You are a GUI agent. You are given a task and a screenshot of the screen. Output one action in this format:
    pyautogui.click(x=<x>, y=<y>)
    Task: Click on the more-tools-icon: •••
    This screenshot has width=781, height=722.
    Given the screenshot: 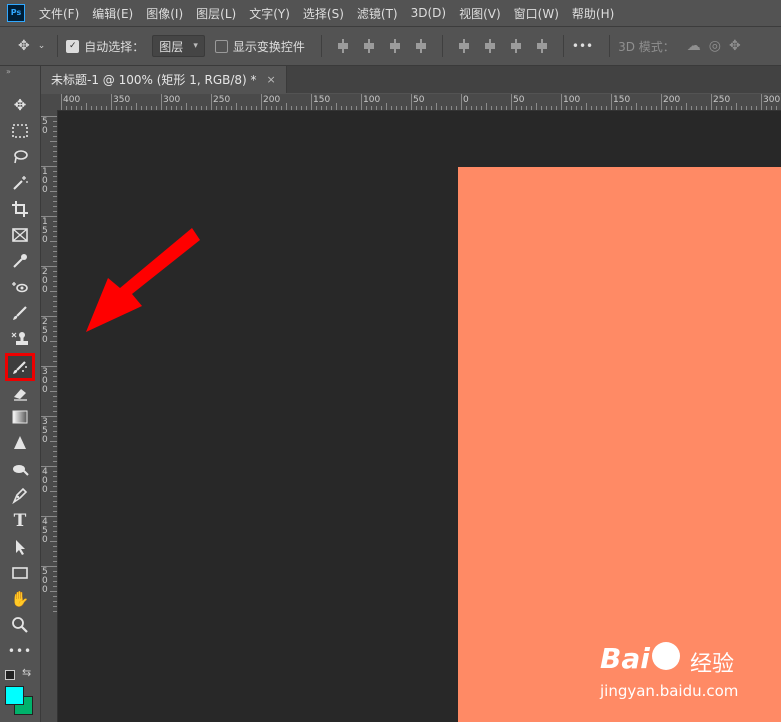 What is the action you would take?
    pyautogui.click(x=20, y=651)
    